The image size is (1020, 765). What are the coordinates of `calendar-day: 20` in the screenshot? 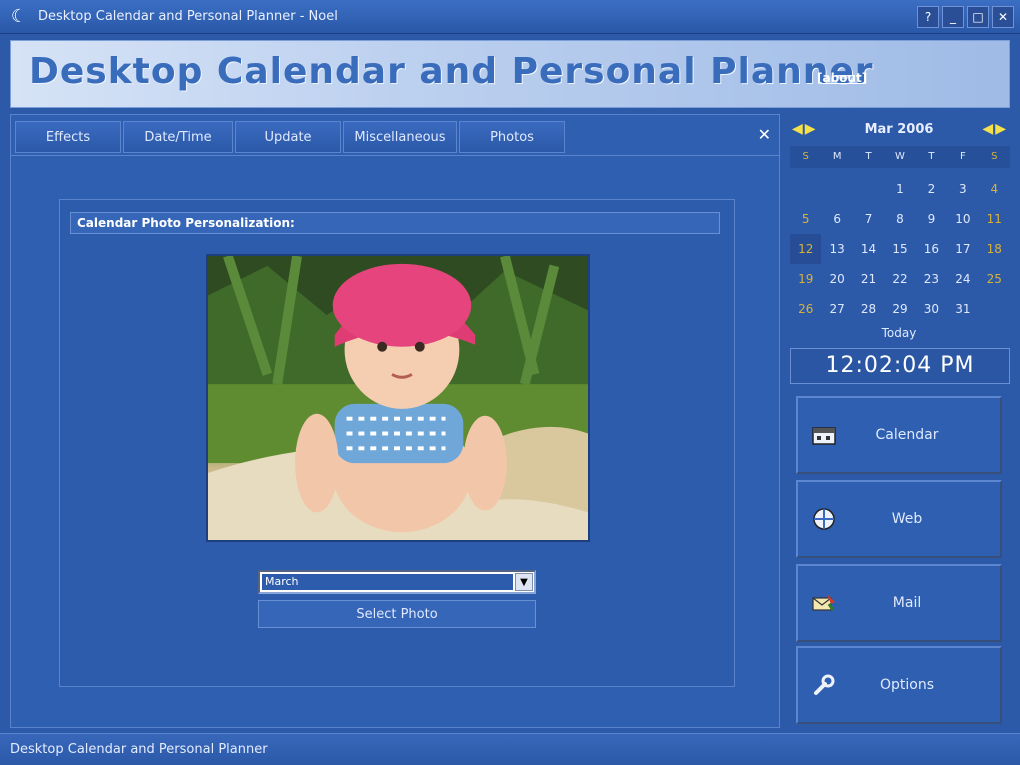 It's located at (836, 279).